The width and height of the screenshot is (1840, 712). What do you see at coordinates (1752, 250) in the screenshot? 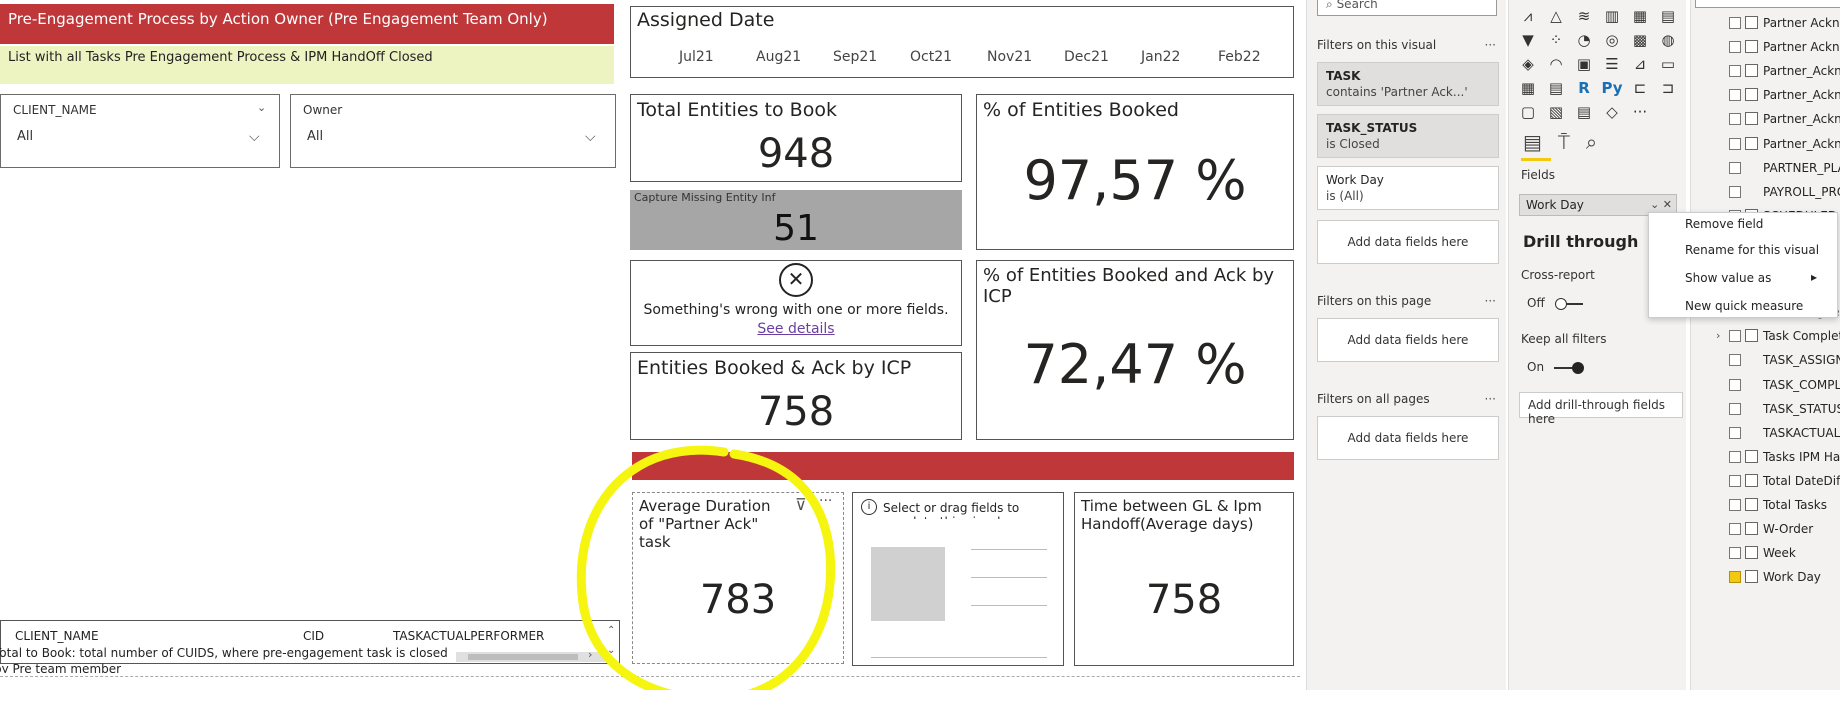
I see `menu-item-rename: Rename for this visual` at bounding box center [1752, 250].